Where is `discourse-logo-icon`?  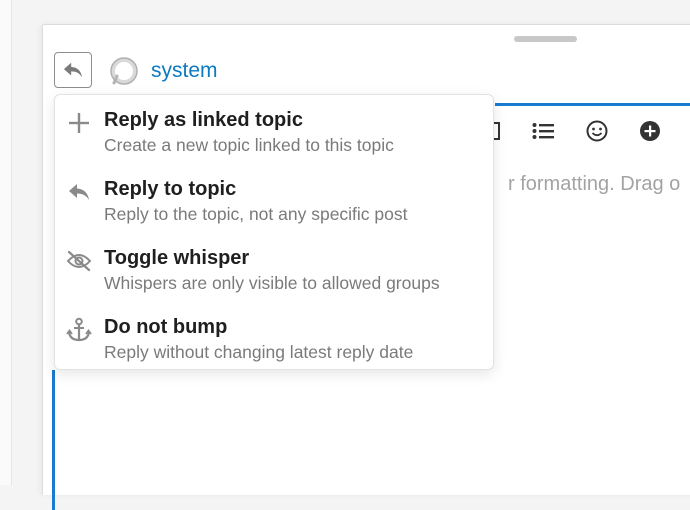
discourse-logo-icon is located at coordinates (124, 71).